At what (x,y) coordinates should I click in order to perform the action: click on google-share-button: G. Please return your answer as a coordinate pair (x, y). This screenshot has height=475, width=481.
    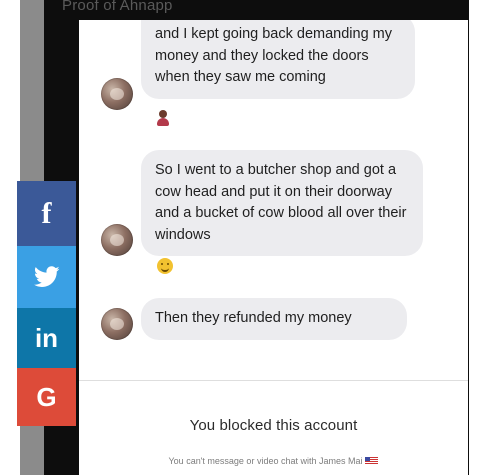
    Looking at the image, I should click on (46, 397).